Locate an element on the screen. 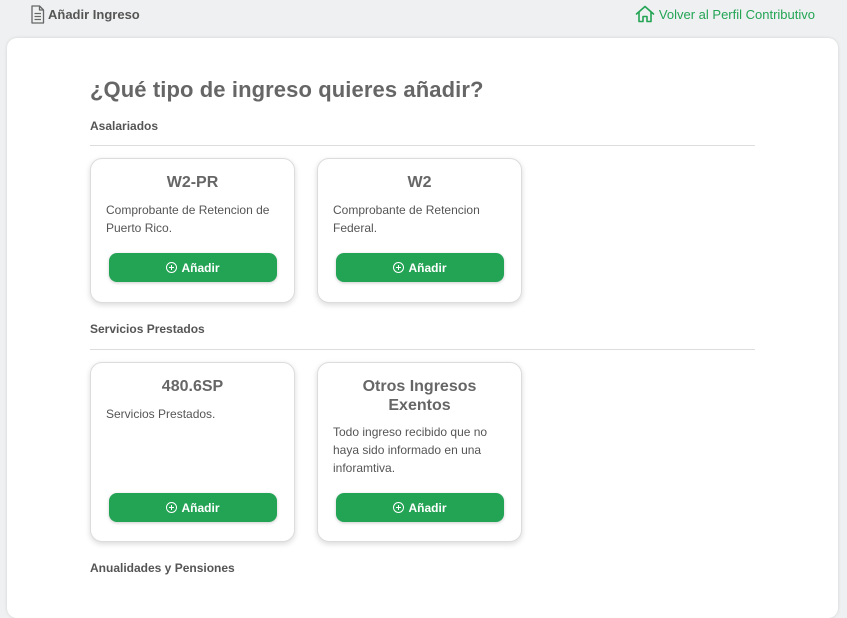  add-w2pr-button: Añadir is located at coordinates (193, 267).